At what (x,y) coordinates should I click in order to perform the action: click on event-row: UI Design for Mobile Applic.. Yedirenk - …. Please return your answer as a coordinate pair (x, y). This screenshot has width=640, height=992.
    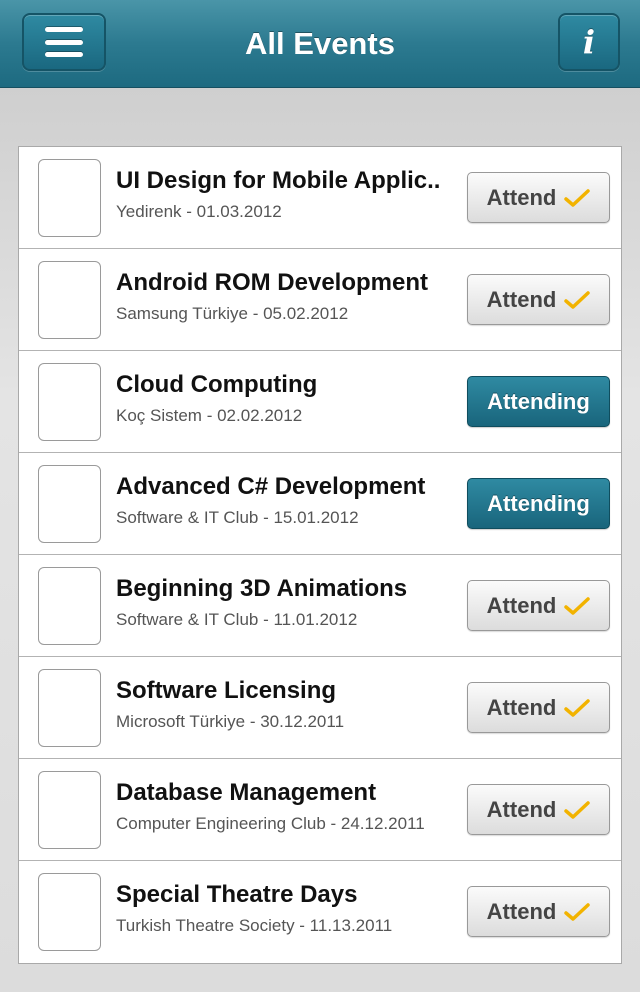
    Looking at the image, I should click on (320, 198).